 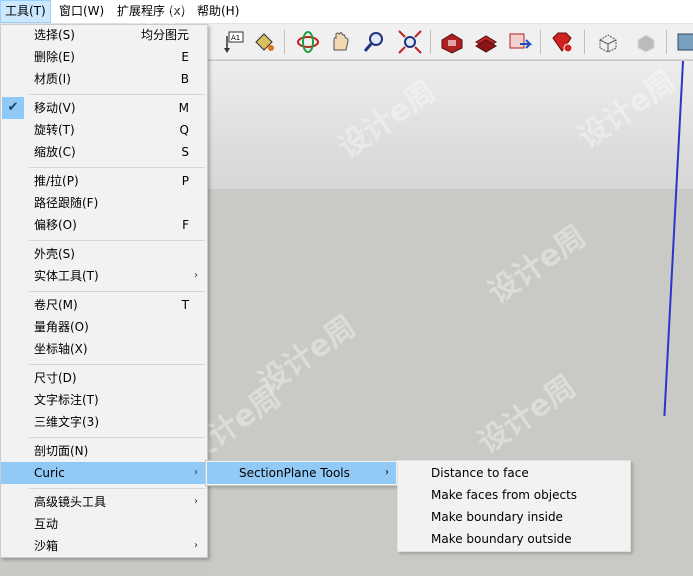 I want to click on zoom-extents-icon, so click(x=410, y=42).